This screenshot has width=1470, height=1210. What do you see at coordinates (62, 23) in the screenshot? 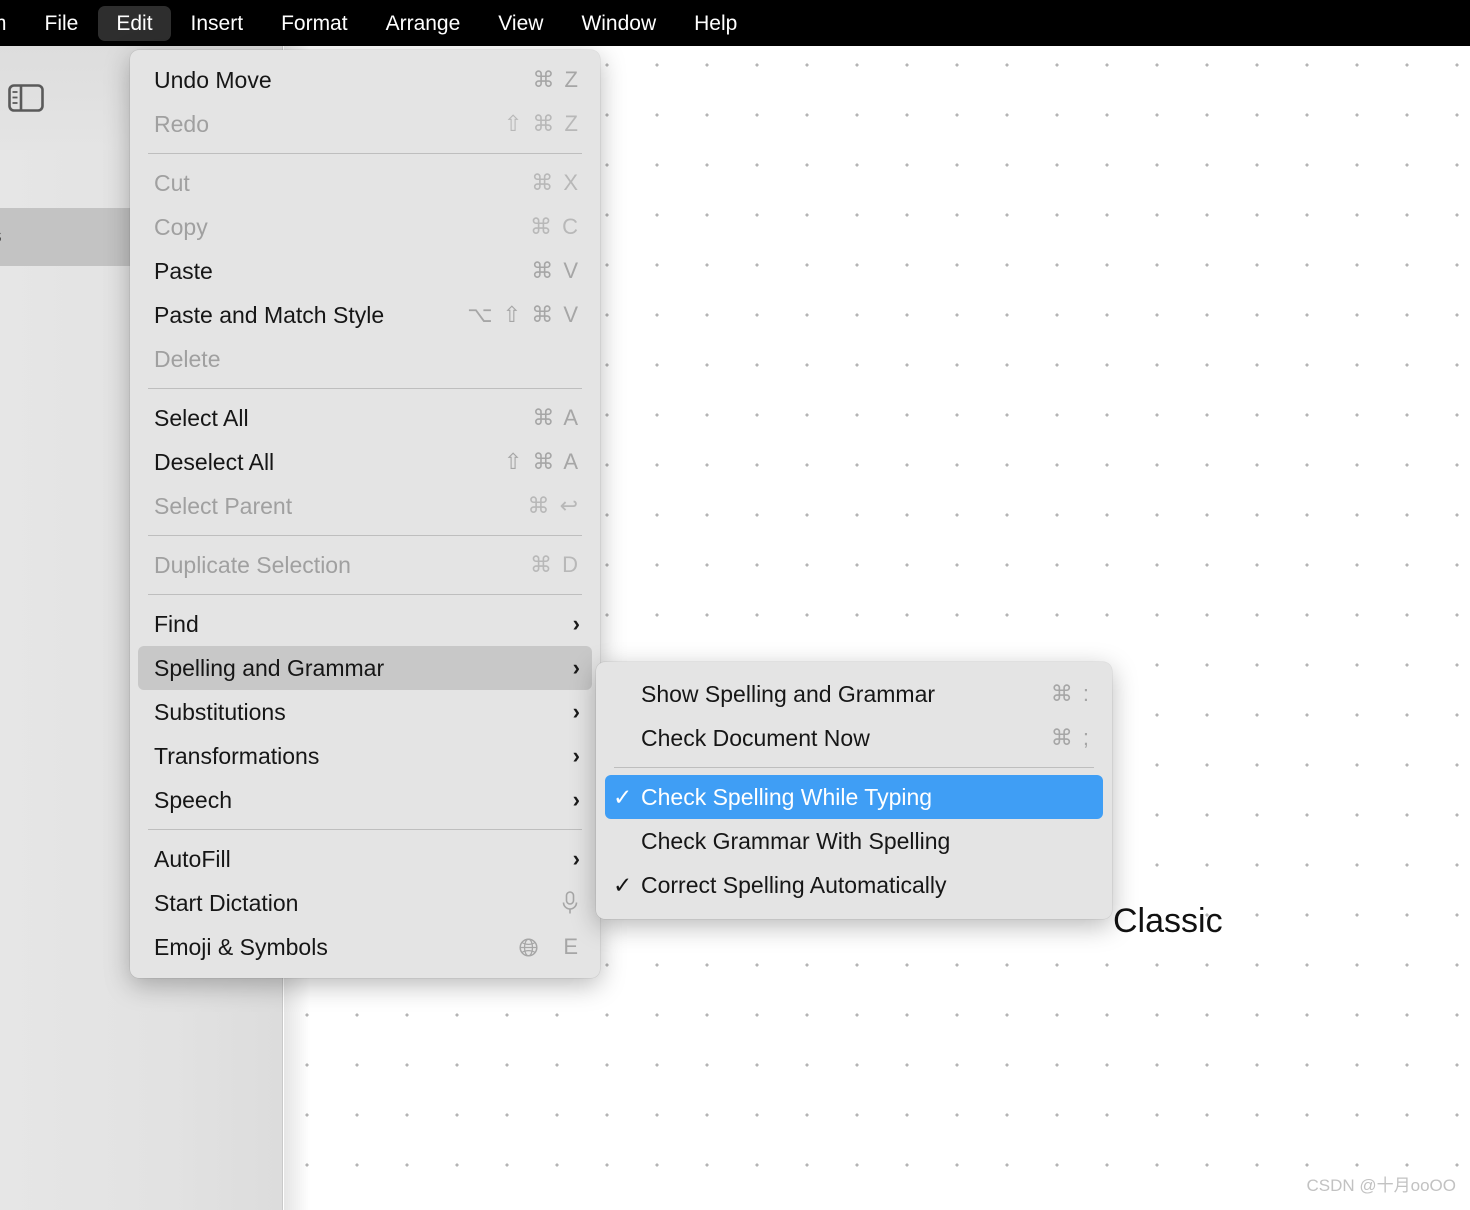
I see `menubar-item-file: File` at bounding box center [62, 23].